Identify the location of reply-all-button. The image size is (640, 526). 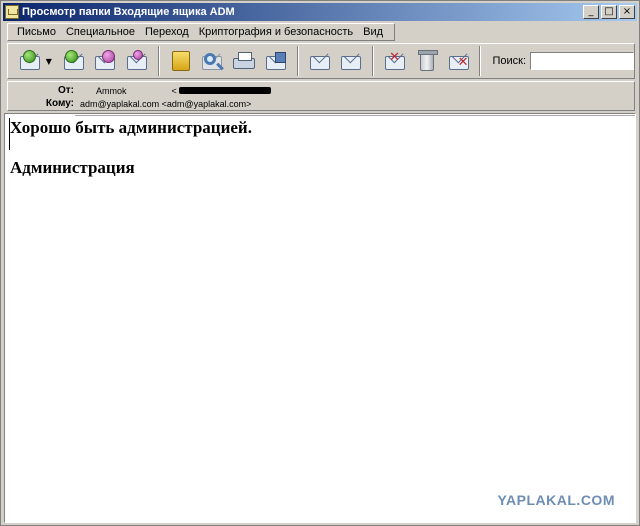
(74, 61).